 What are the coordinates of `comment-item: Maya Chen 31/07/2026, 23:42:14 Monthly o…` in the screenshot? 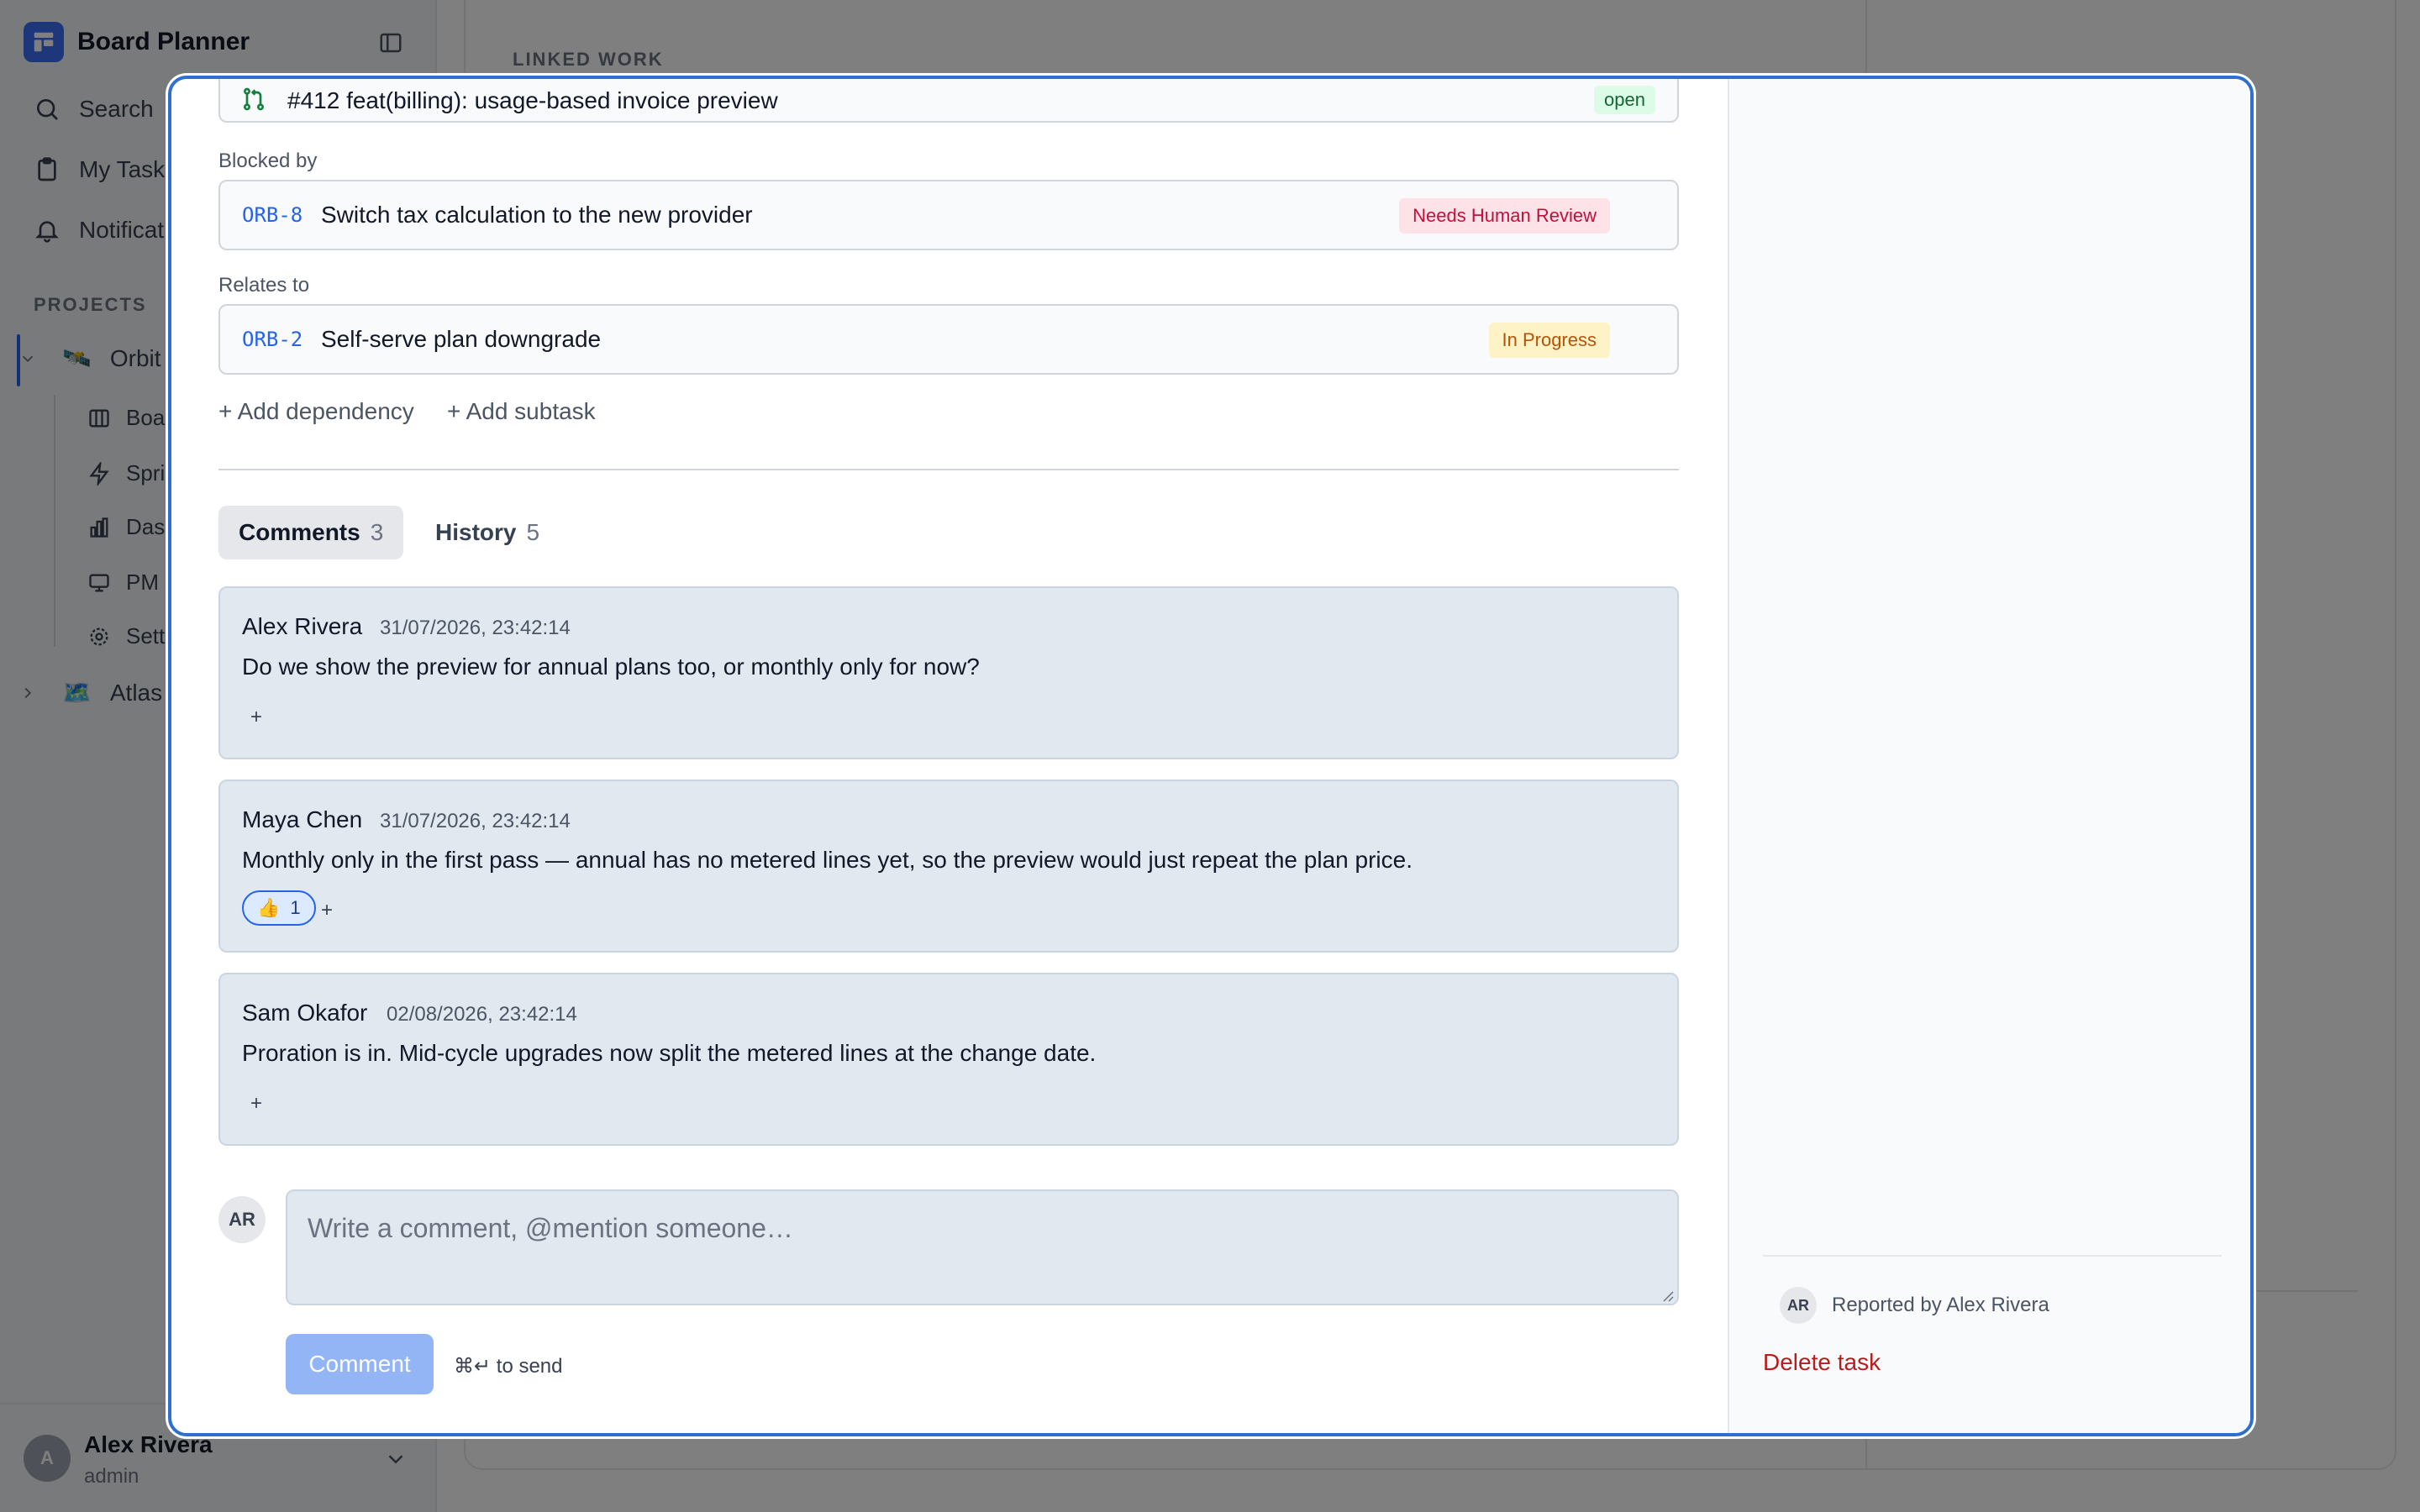 It's located at (948, 866).